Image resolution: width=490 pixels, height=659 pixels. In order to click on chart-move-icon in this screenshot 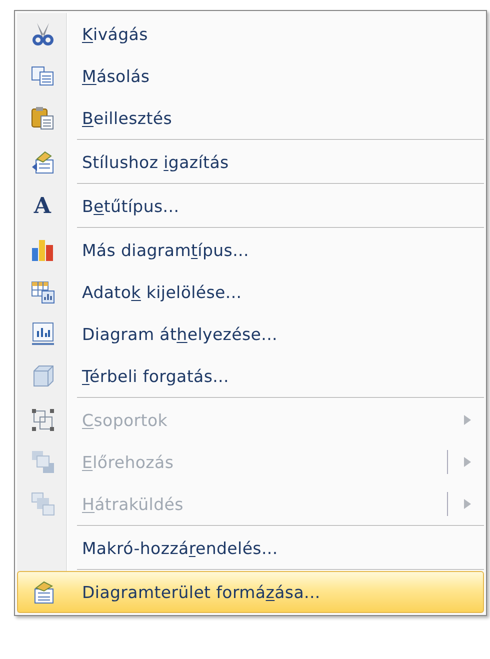, I will do `click(42, 334)`.